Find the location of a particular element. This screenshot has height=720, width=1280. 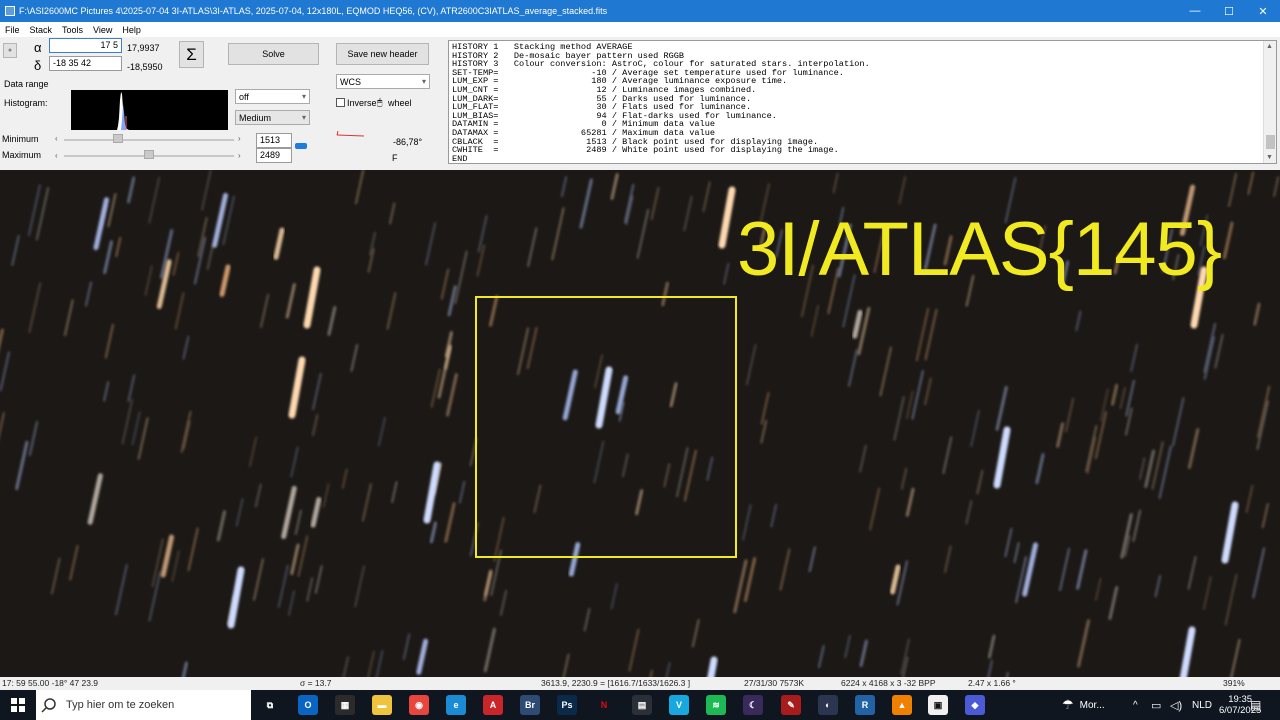

edge-icon: e is located at coordinates (456, 705).